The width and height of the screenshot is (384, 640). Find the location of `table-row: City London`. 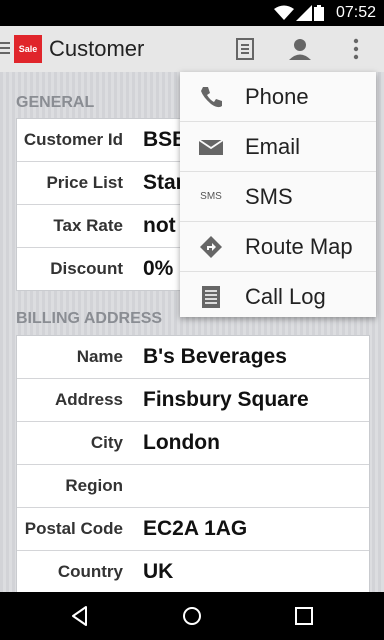

table-row: City London is located at coordinates (193, 443).